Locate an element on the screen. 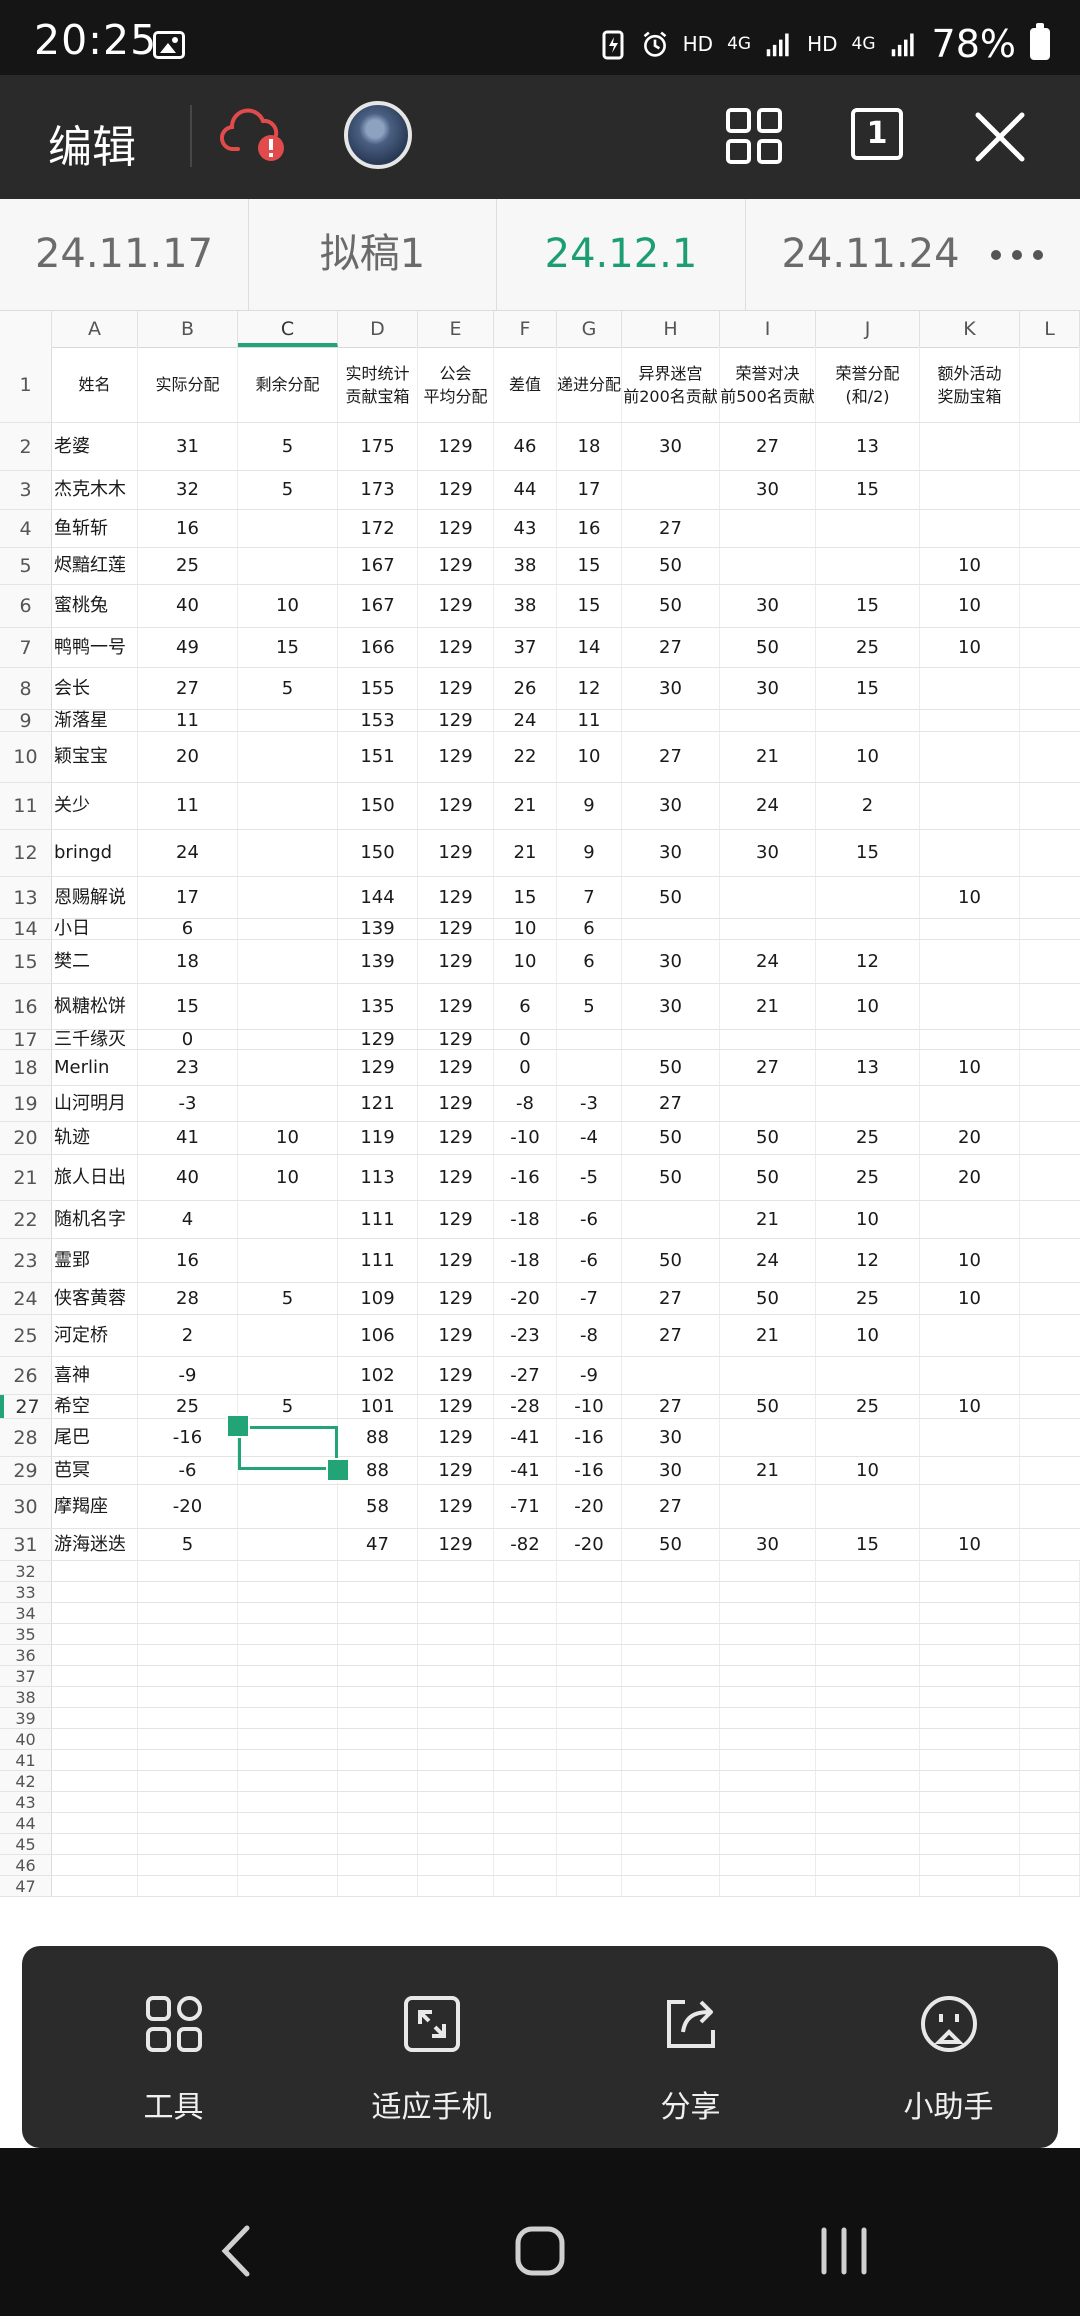 This screenshot has height=2316, width=1080. cell-e7: 129 is located at coordinates (456, 647).